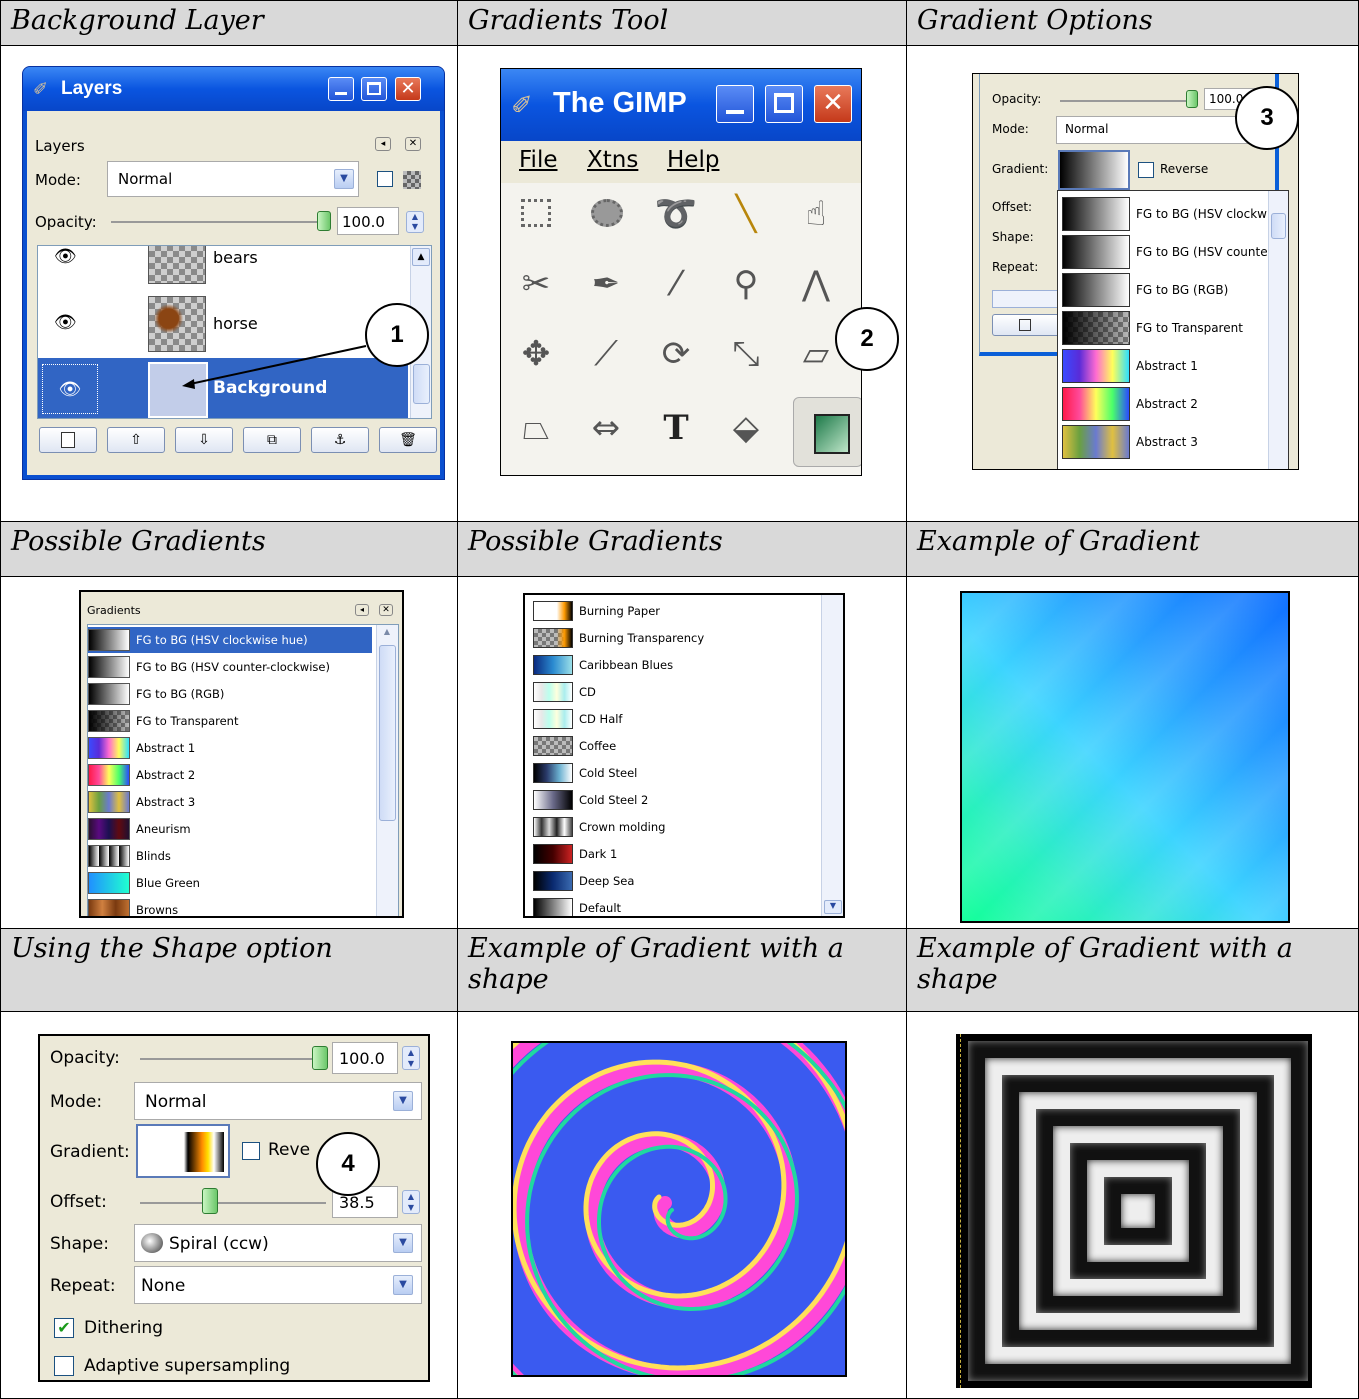 This screenshot has height=1399, width=1359. Describe the element at coordinates (230, 640) in the screenshot. I see `gradient-list-item: FG to BG (HSV clockwise hue)` at that location.